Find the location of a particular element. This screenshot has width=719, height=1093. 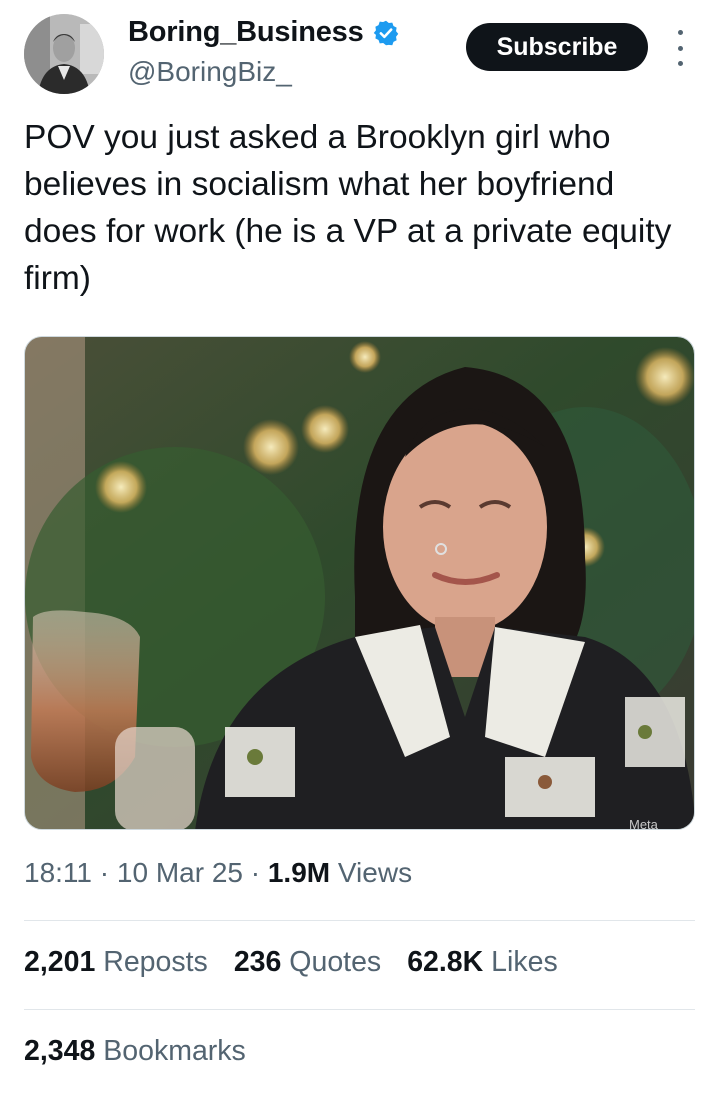

quotes-stat: 236 Quotes is located at coordinates (307, 962).